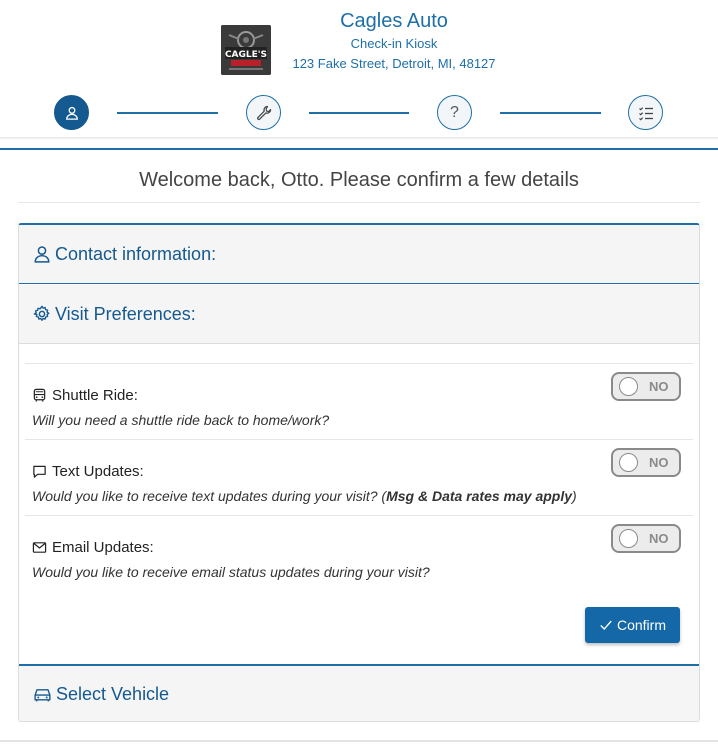 The width and height of the screenshot is (718, 747). What do you see at coordinates (246, 55) in the screenshot?
I see `logo-text: CAGLE'S` at bounding box center [246, 55].